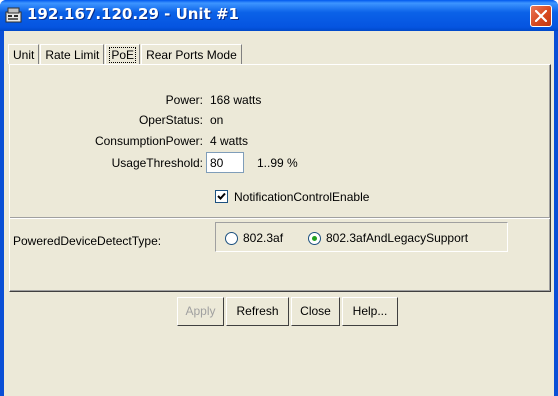 The height and width of the screenshot is (396, 558). I want to click on tab-unit-label: Unit, so click(24, 55).